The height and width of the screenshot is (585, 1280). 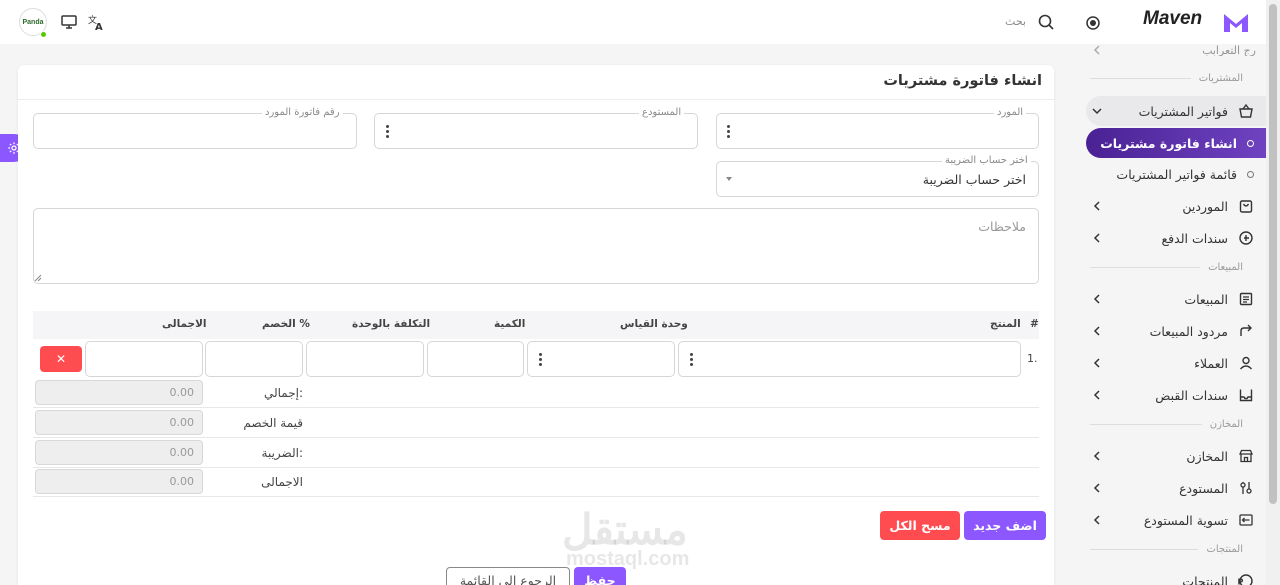 I want to click on unit-cost-input, so click(x=365, y=359).